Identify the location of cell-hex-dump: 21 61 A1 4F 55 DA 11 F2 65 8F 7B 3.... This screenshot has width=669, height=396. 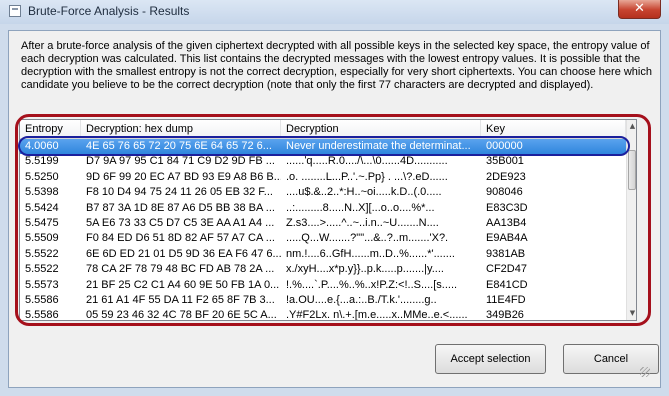
(180, 299).